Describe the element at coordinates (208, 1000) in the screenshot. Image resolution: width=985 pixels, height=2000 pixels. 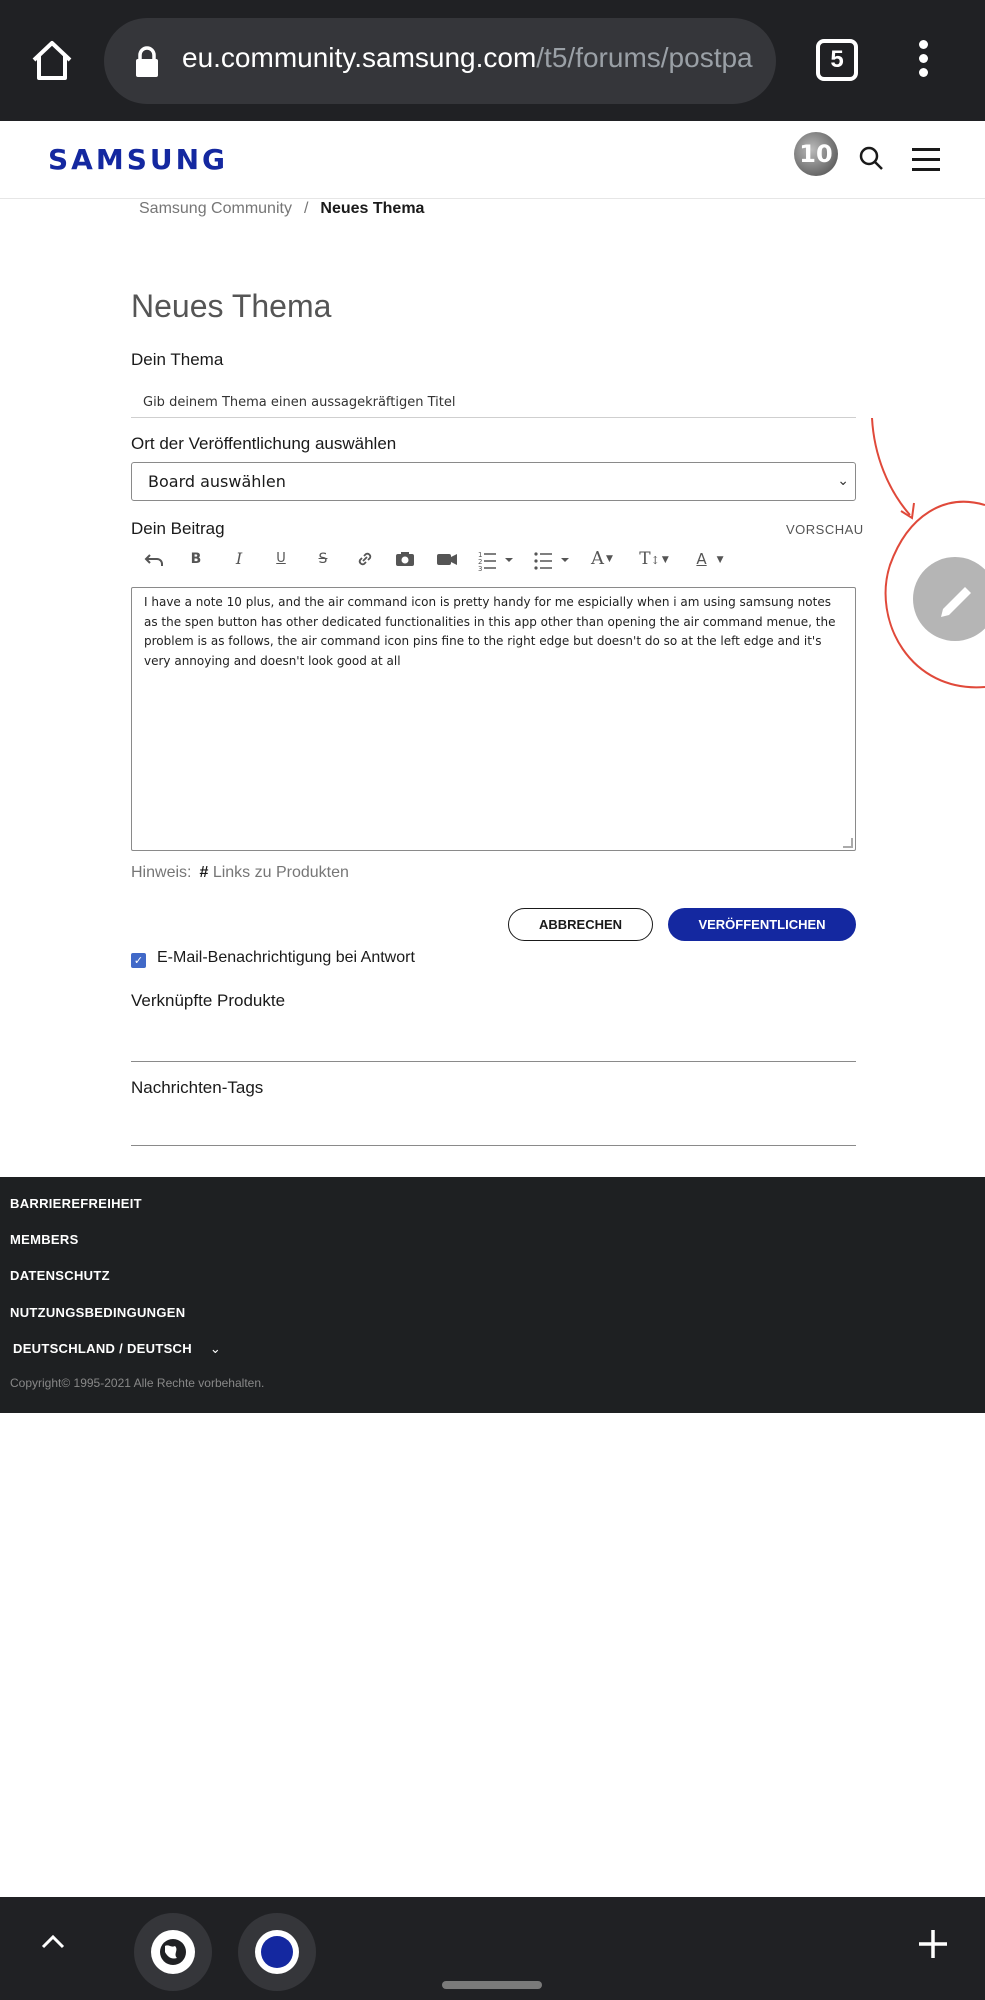
I see `linked-products-label: Verknüpfte Produkte` at that location.